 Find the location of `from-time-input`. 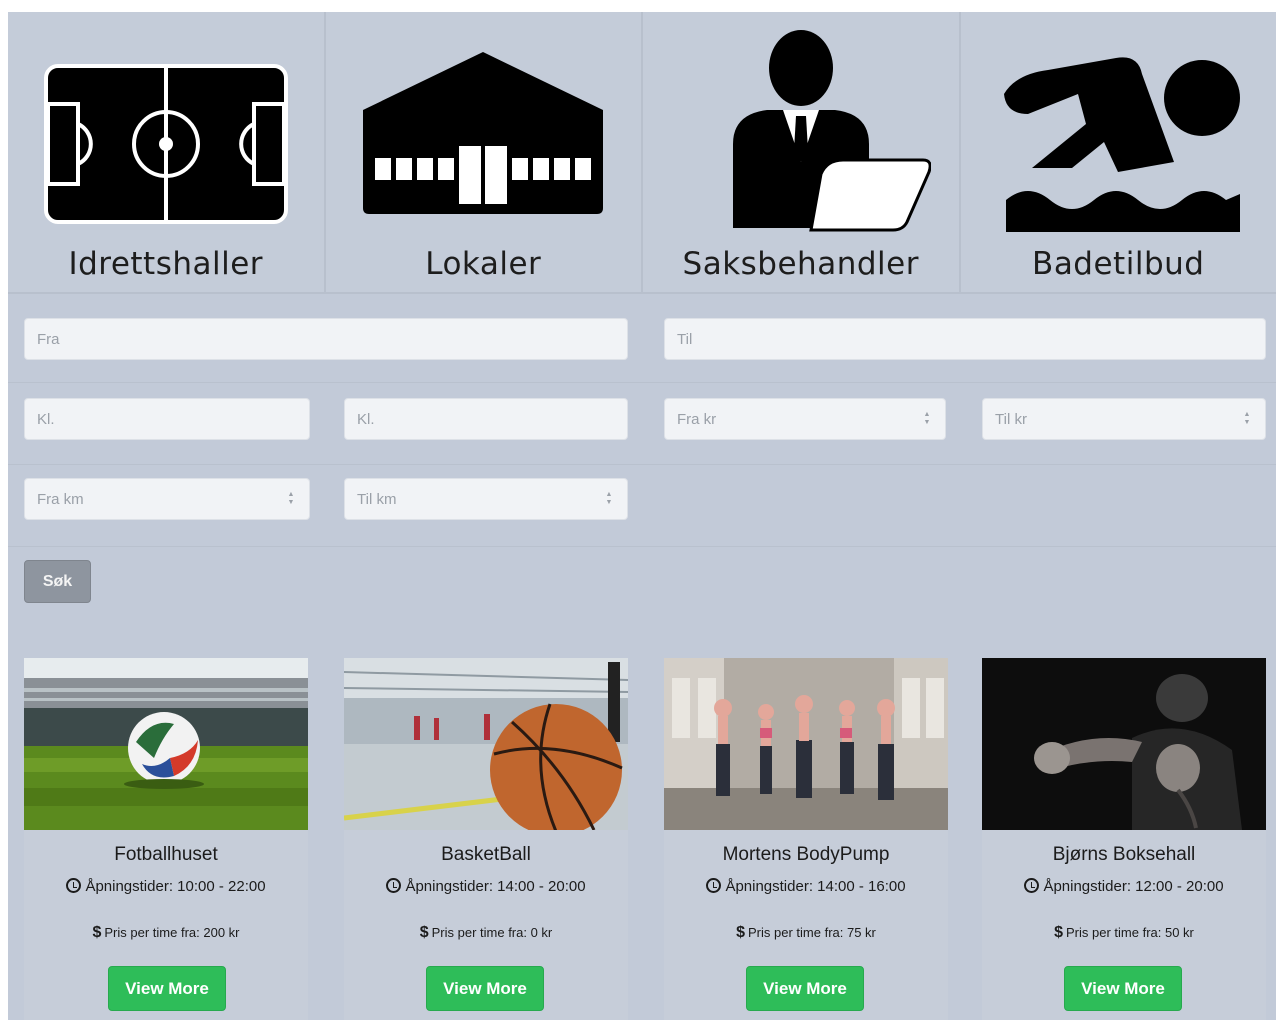

from-time-input is located at coordinates (173, 419).